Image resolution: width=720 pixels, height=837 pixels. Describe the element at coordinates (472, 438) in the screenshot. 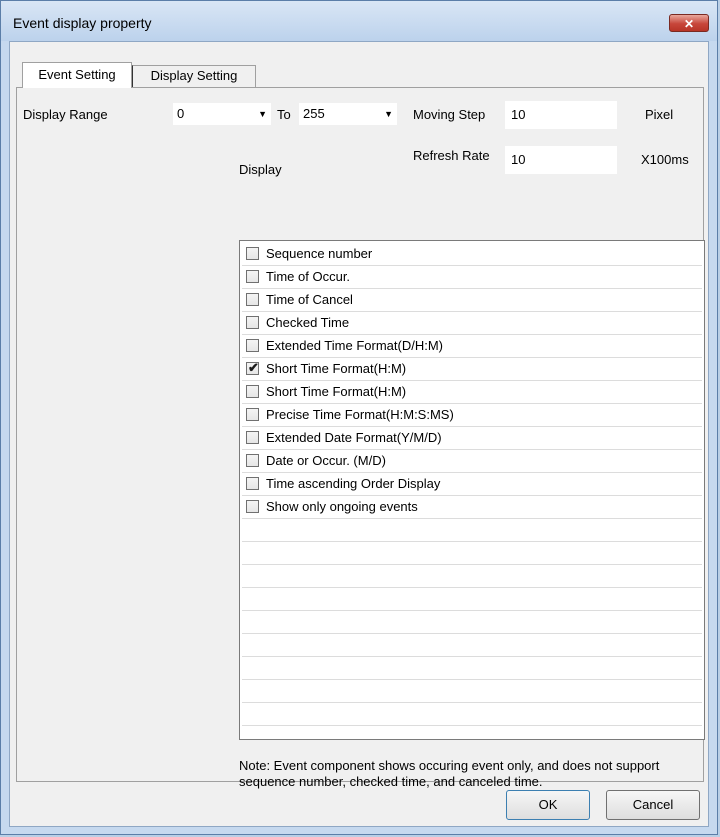

I see `list-item: Extended Date Format(Y/M/D)` at that location.